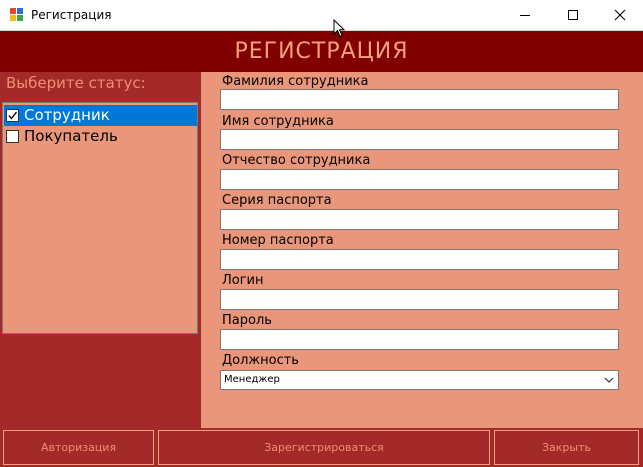 The width and height of the screenshot is (643, 467). What do you see at coordinates (296, 160) in the screenshot?
I see `patronymic-label: Отчество сотрудника` at bounding box center [296, 160].